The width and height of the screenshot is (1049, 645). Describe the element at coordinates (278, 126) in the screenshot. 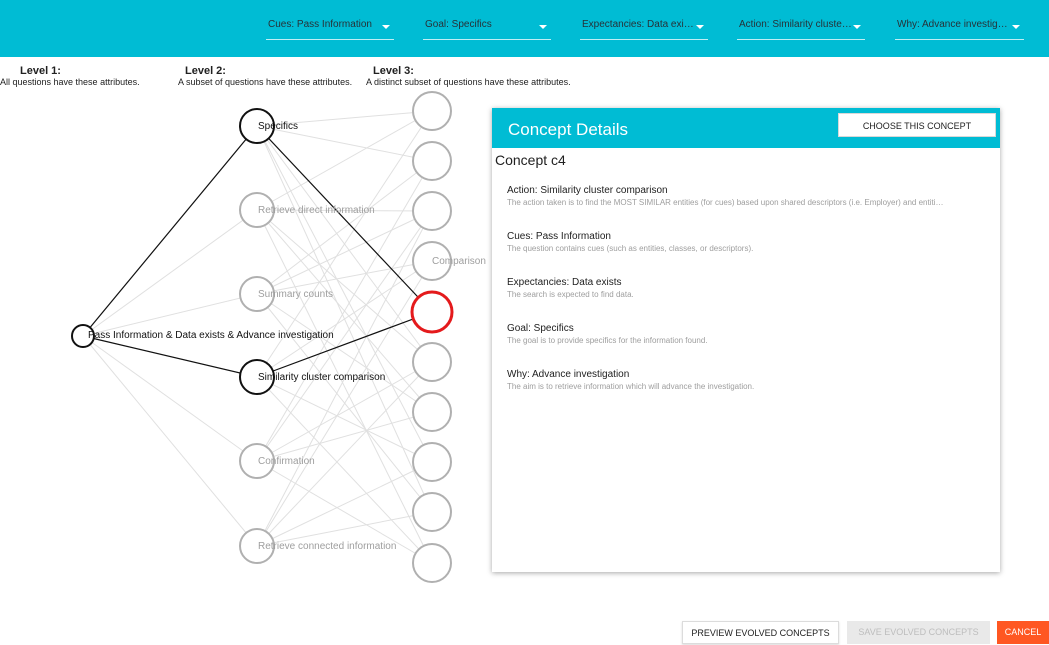

I see `level-2-node-label: Specifics` at that location.